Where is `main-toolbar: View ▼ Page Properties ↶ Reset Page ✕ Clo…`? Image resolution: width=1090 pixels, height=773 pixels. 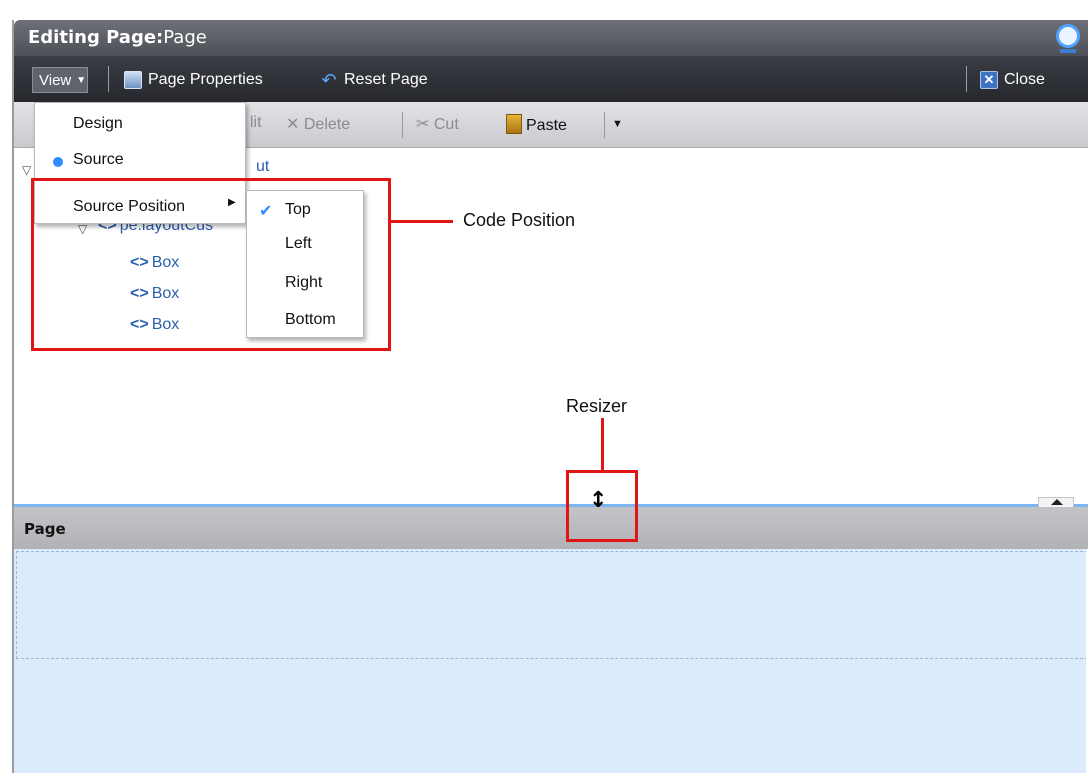
main-toolbar: View ▼ Page Properties ↶ Reset Page ✕ Clo… is located at coordinates (551, 79).